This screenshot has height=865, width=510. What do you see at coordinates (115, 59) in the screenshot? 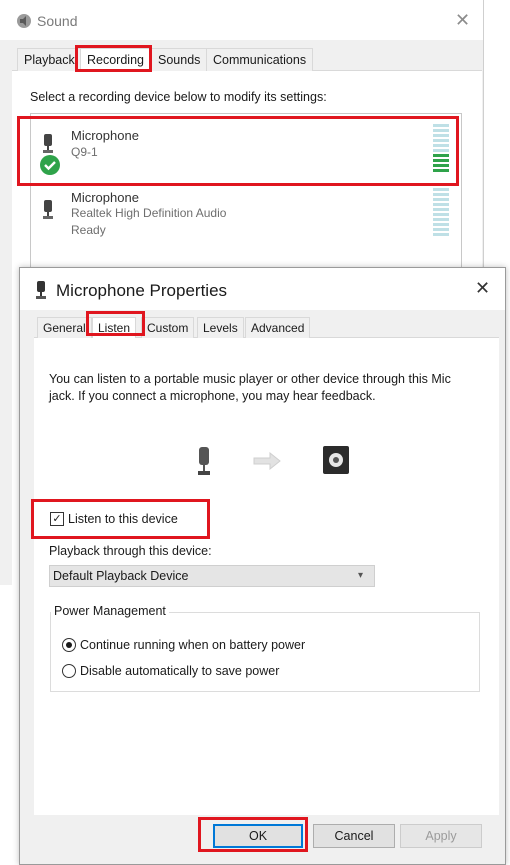
I see `tab-recording: Recording` at bounding box center [115, 59].